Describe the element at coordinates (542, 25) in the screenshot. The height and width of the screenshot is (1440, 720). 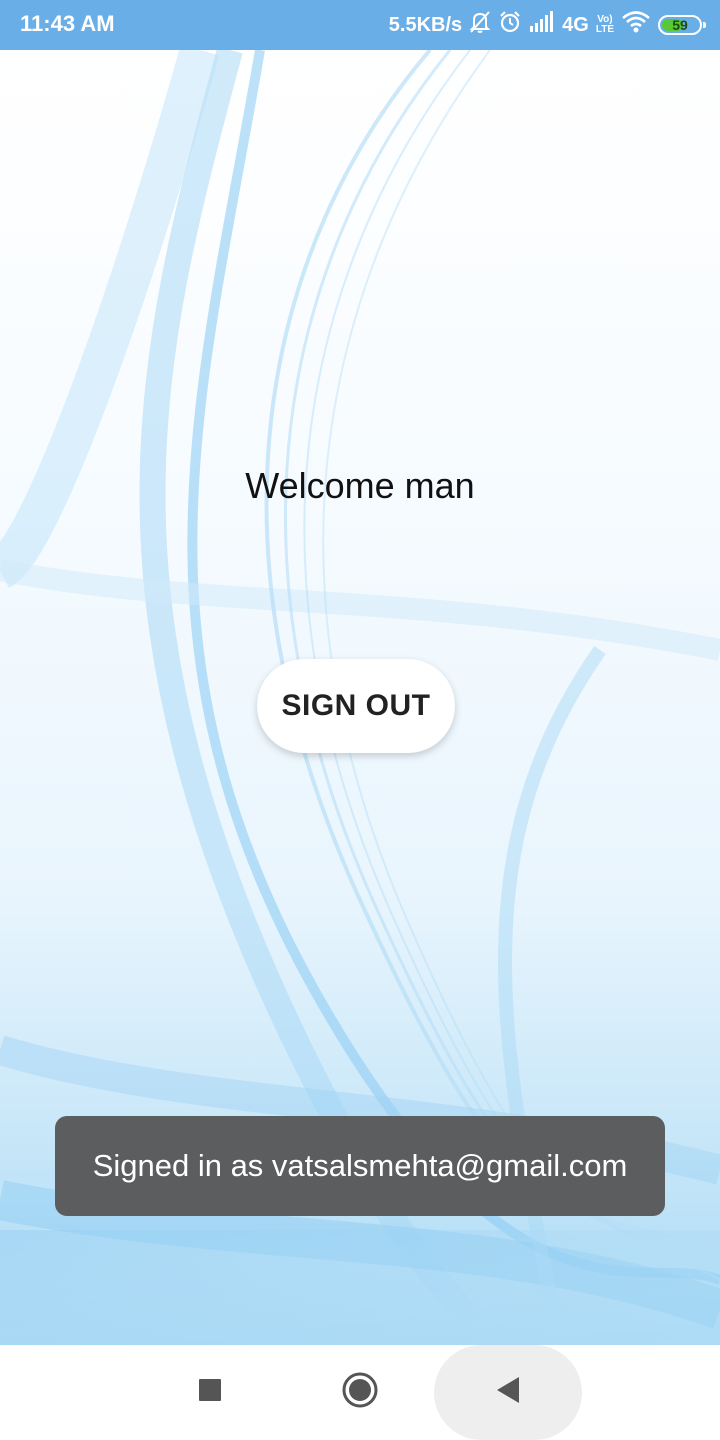
I see `signal-icon` at that location.